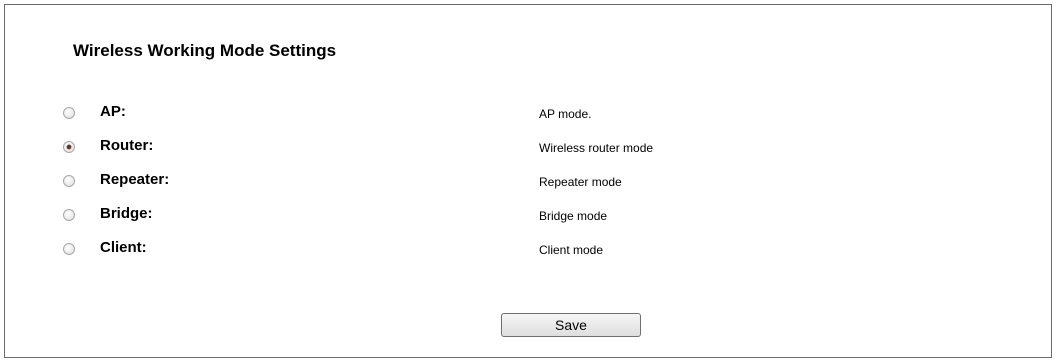 This screenshot has width=1058, height=360. Describe the element at coordinates (69, 113) in the screenshot. I see `ap-radio` at that location.